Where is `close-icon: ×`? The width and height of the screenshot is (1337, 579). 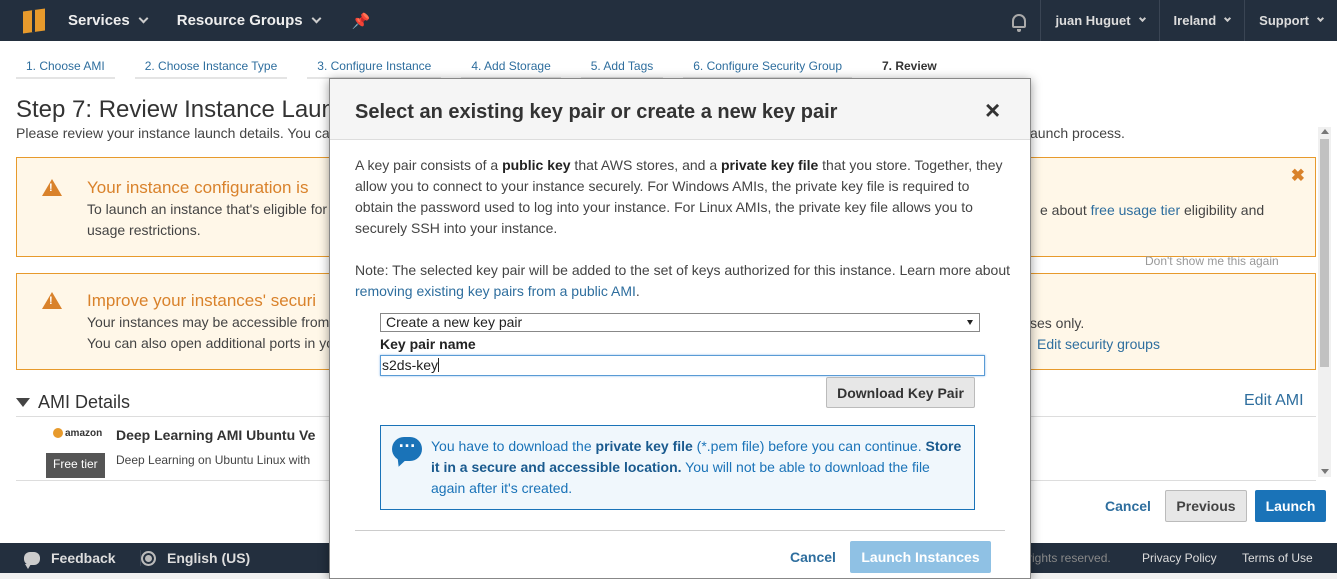
close-icon: × is located at coordinates (992, 110).